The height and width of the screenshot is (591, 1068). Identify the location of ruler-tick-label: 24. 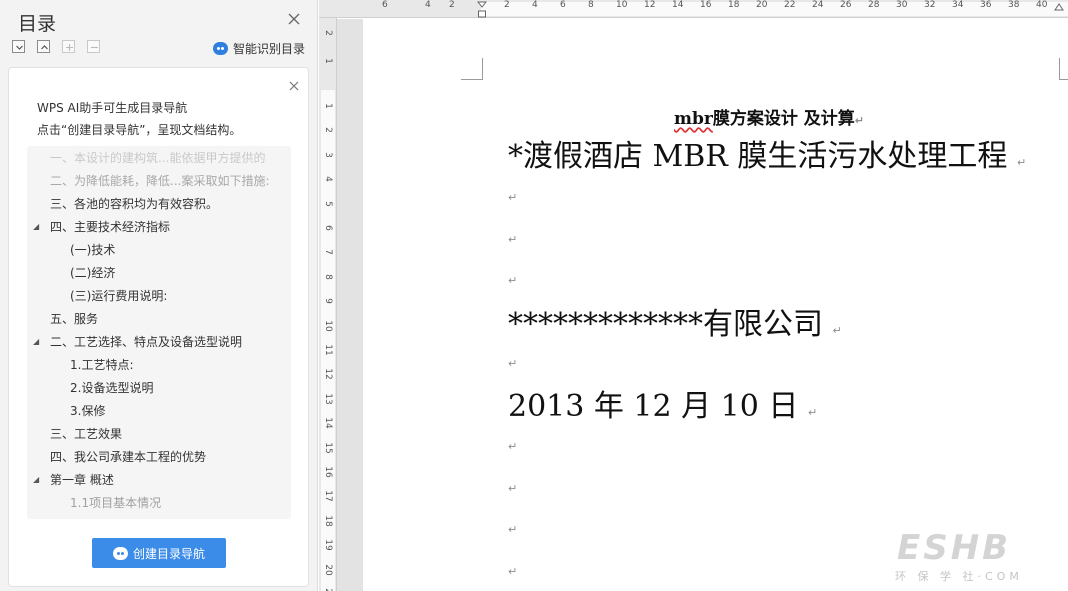
(818, 5).